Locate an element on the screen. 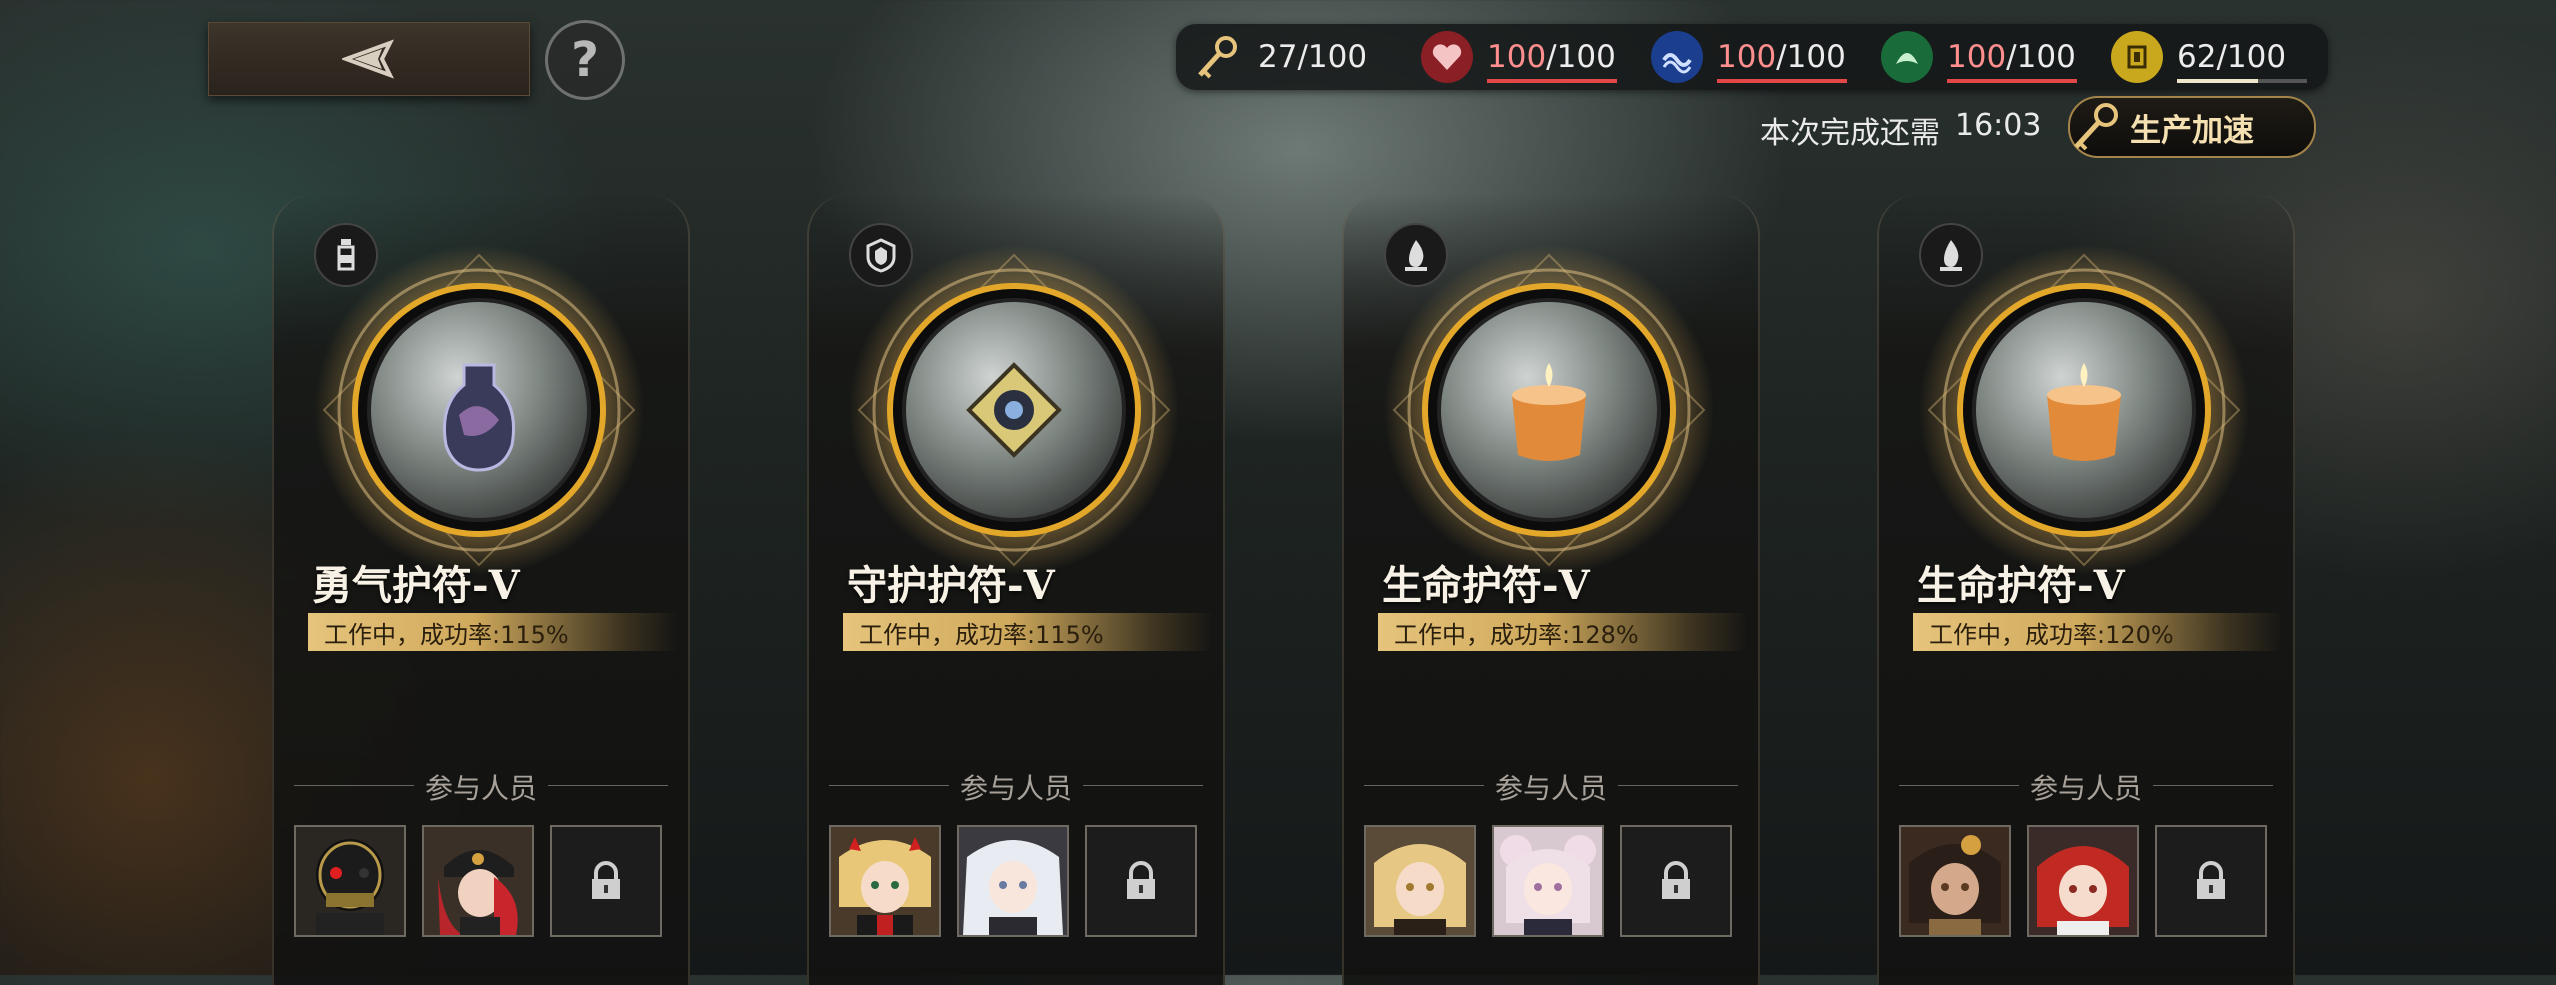 Image resolution: width=2556 pixels, height=985 pixels. yellow-resource-value: 62/100 is located at coordinates (2242, 61).